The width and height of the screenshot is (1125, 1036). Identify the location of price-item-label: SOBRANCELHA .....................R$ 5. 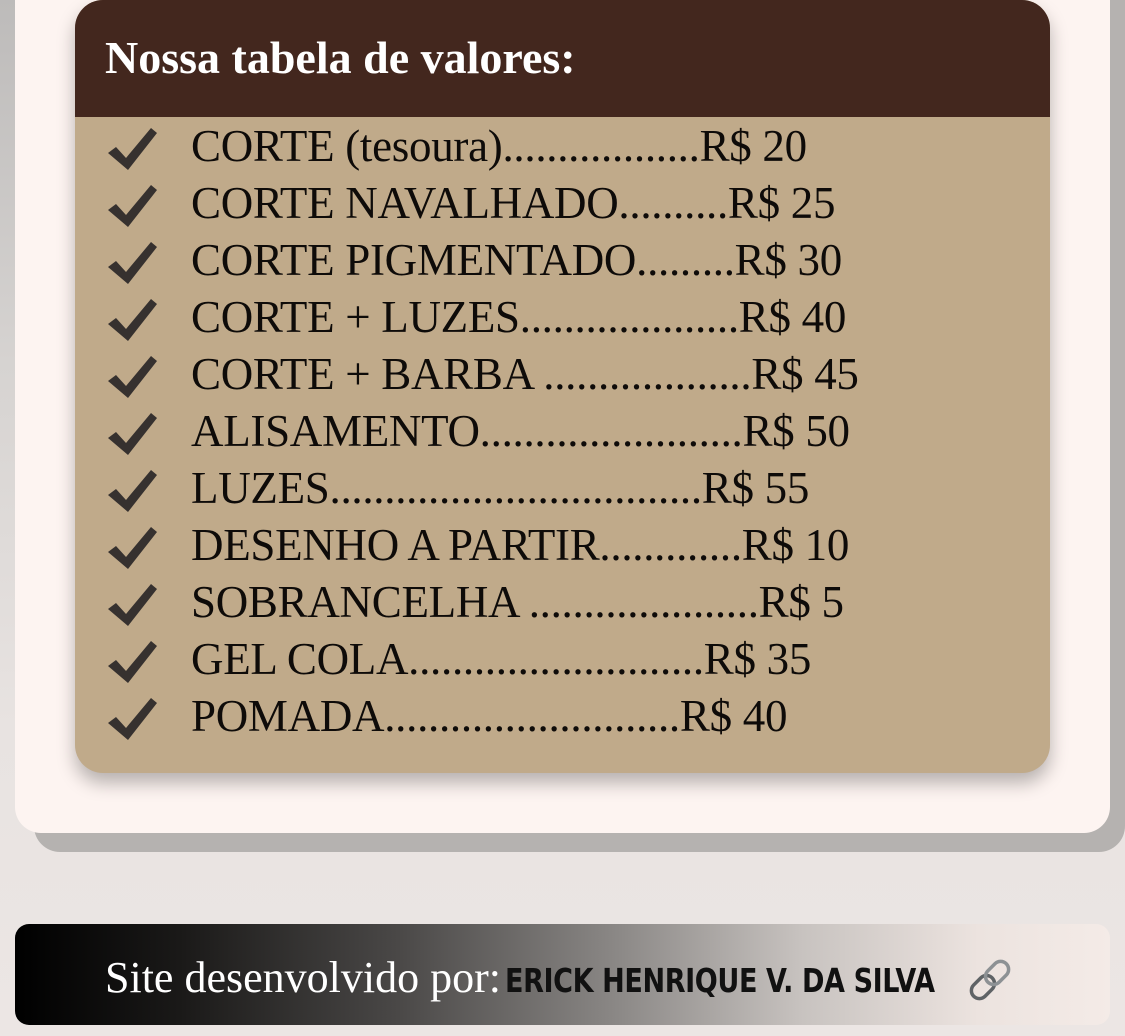
(517, 602).